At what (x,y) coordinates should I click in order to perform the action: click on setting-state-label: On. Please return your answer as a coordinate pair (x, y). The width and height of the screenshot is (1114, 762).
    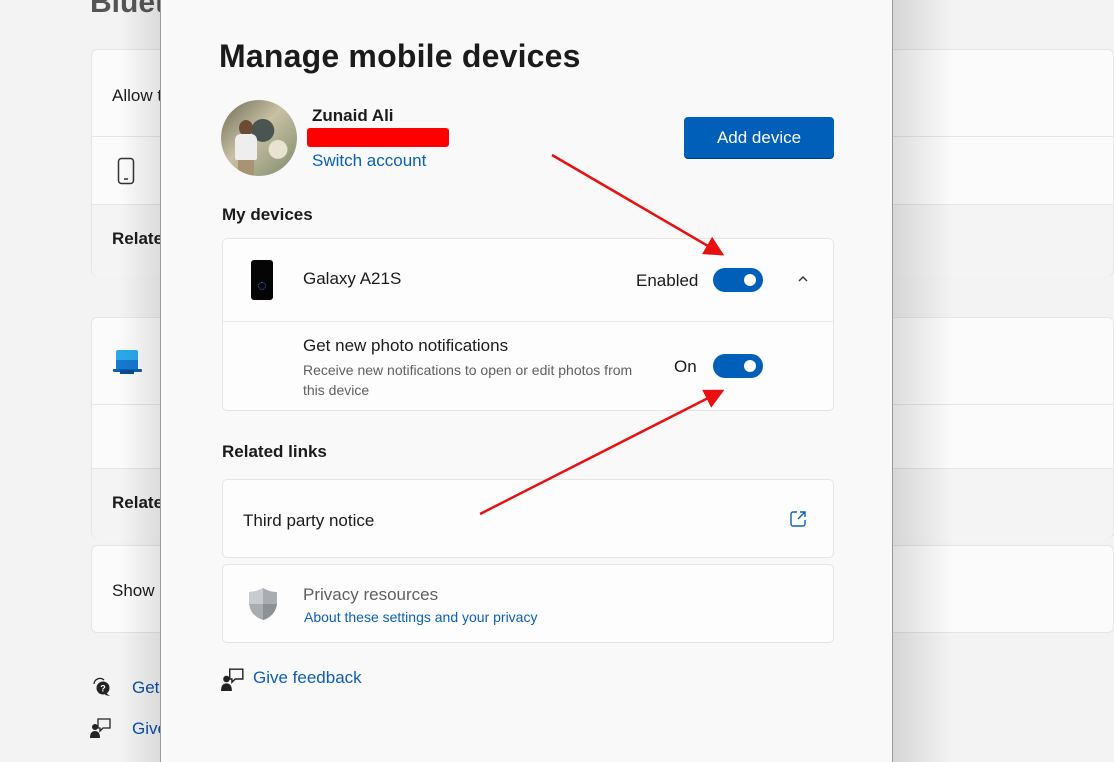
    Looking at the image, I should click on (685, 366).